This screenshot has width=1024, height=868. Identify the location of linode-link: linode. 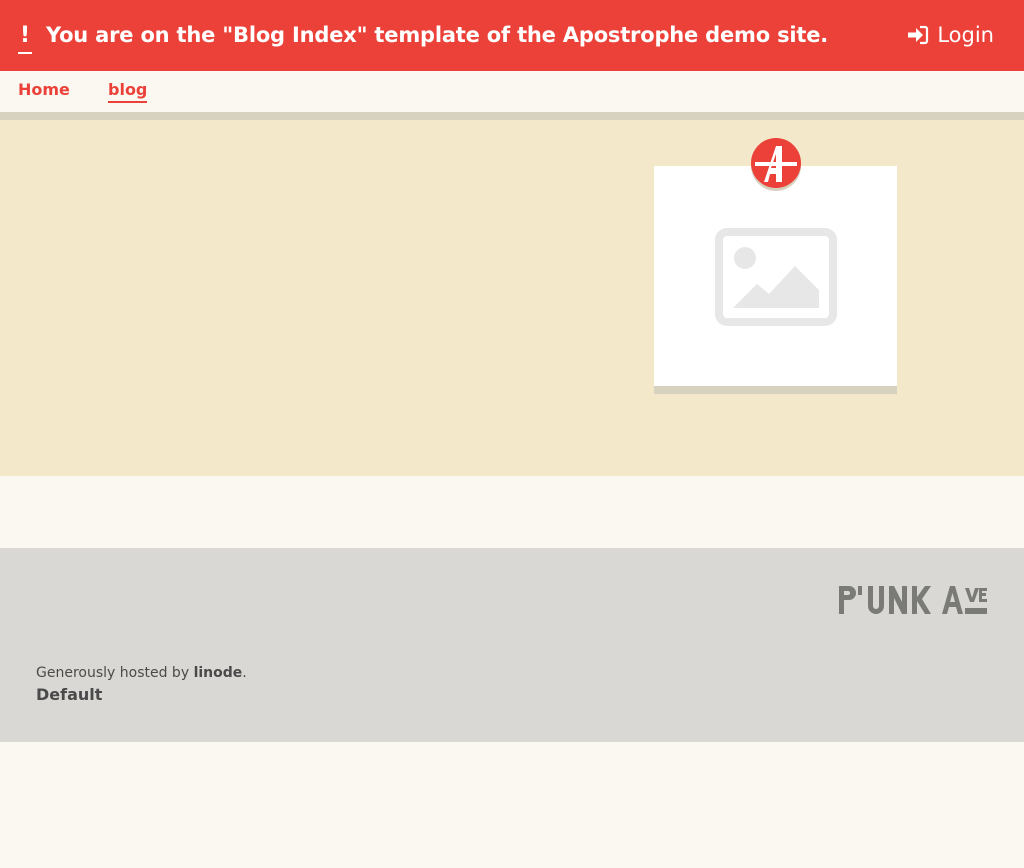
(218, 673).